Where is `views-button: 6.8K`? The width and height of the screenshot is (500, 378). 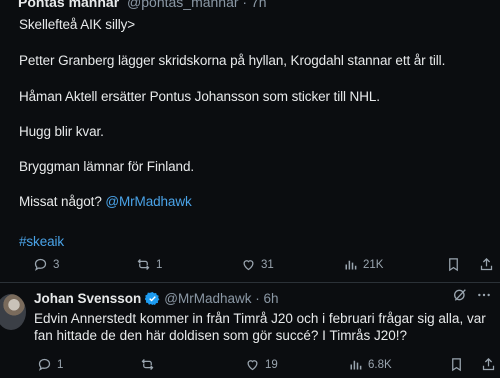
views-button: 6.8K is located at coordinates (370, 364).